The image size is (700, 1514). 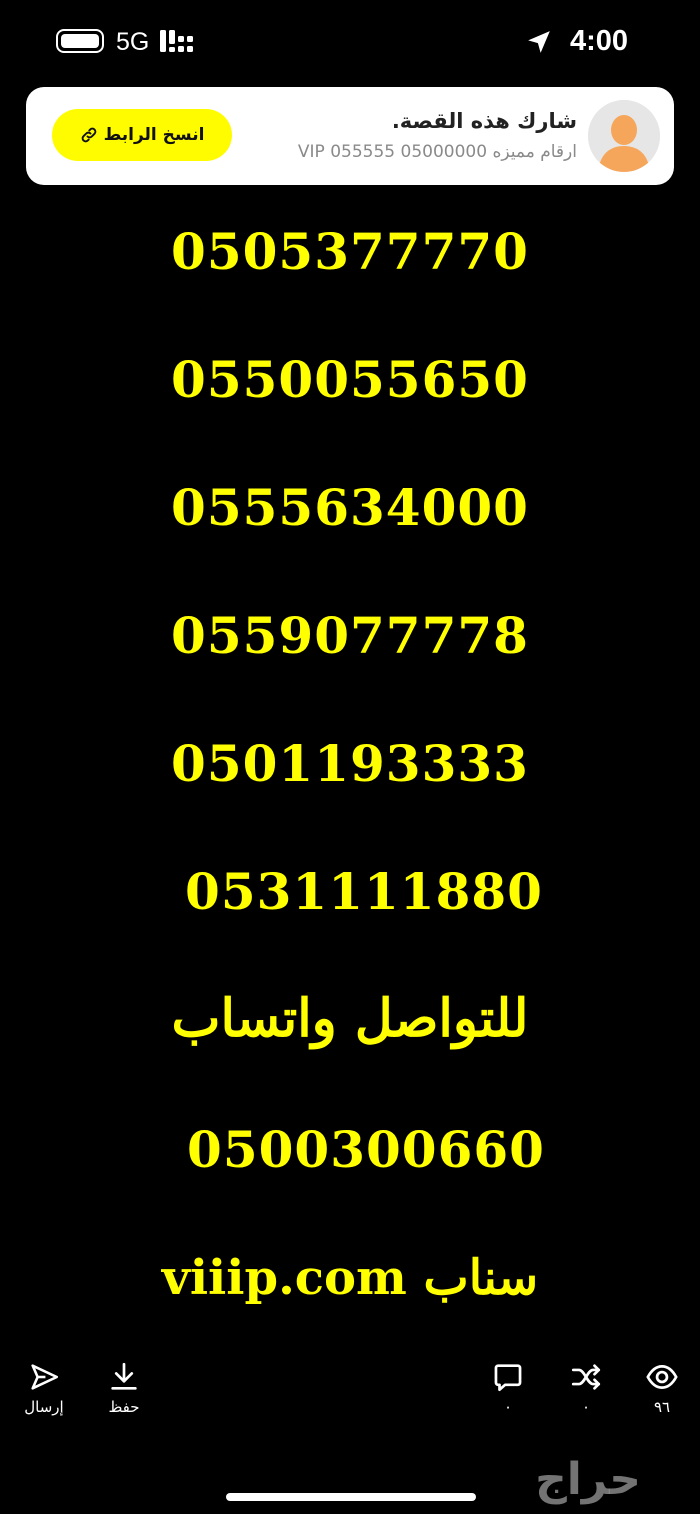 What do you see at coordinates (80, 41) in the screenshot?
I see `battery-icon` at bounding box center [80, 41].